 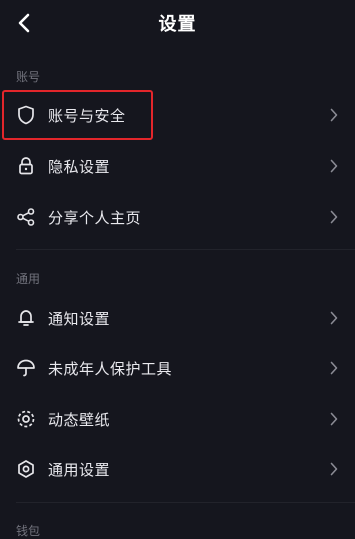 What do you see at coordinates (79, 420) in the screenshot?
I see `menu-item-label: 动态壁纸` at bounding box center [79, 420].